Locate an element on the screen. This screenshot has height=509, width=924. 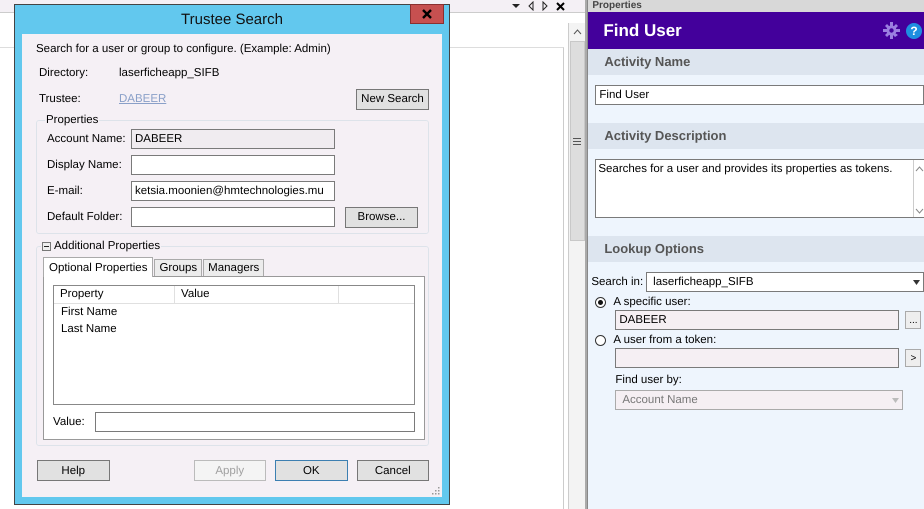
instructions-text: Search for a user or group to configure. (Example: Admin) is located at coordinates (184, 49).